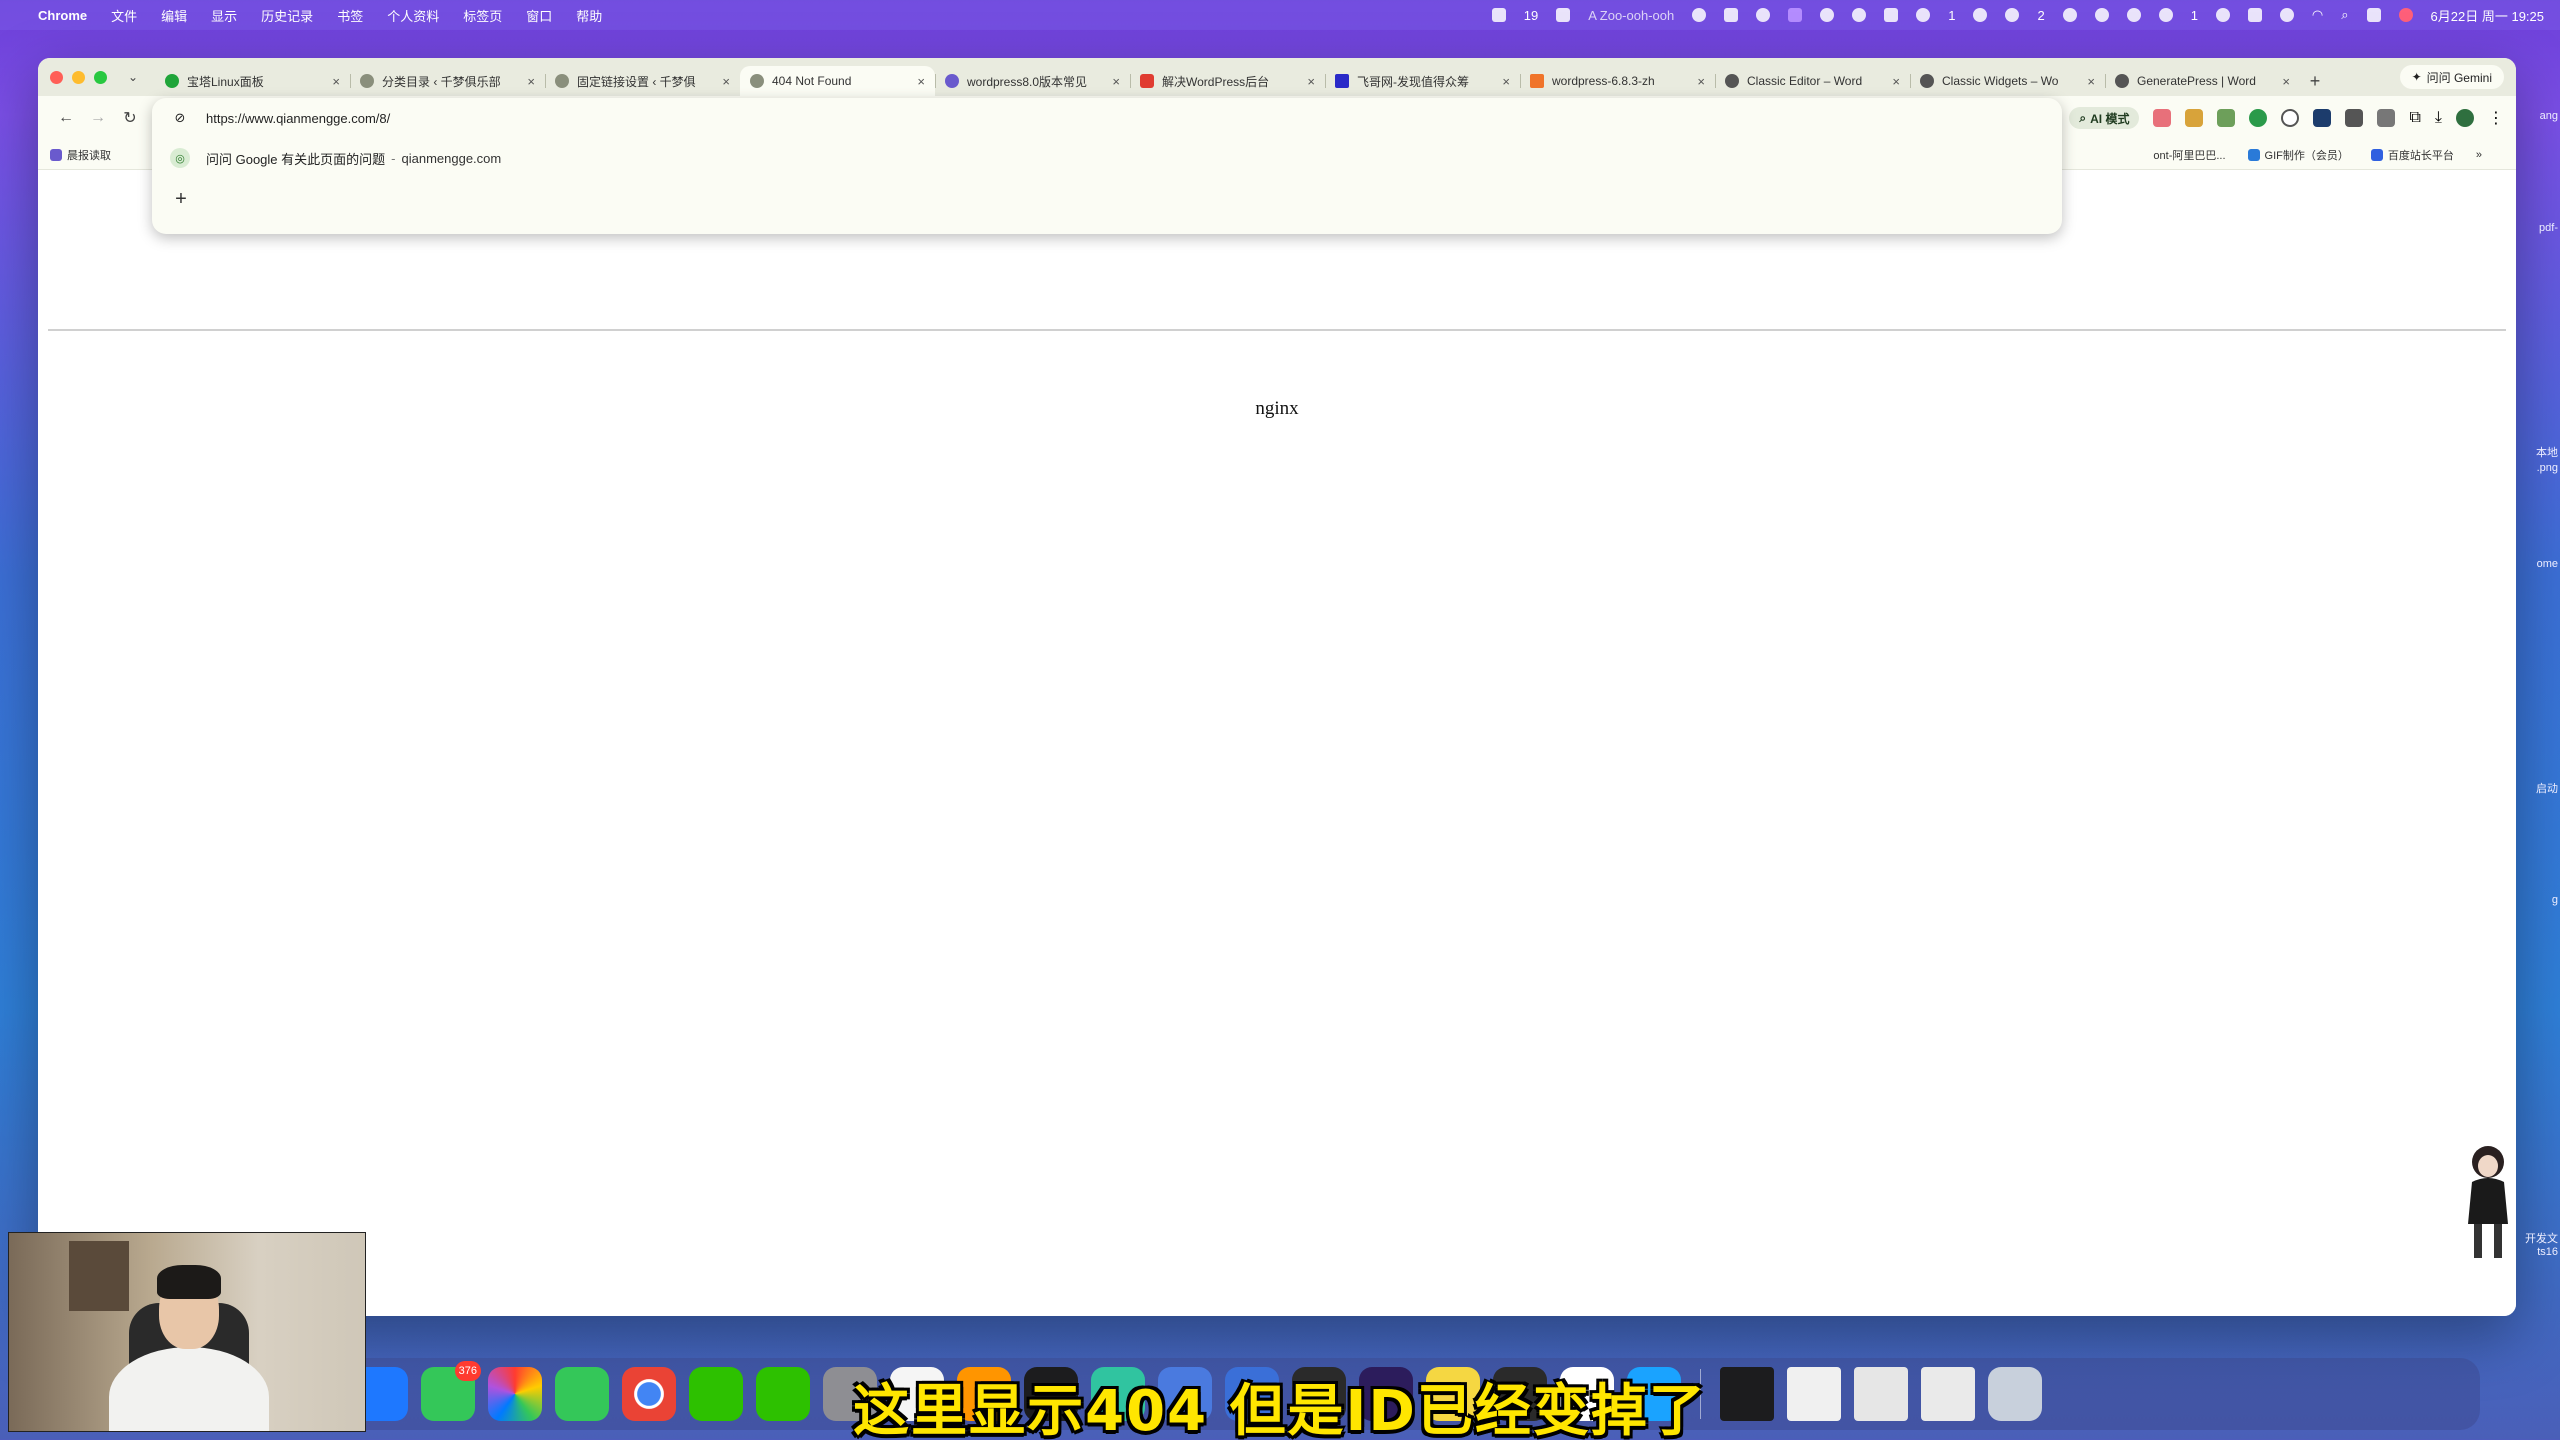  What do you see at coordinates (2538, 788) in the screenshot?
I see `desktop-file-label: 启动` at bounding box center [2538, 788].